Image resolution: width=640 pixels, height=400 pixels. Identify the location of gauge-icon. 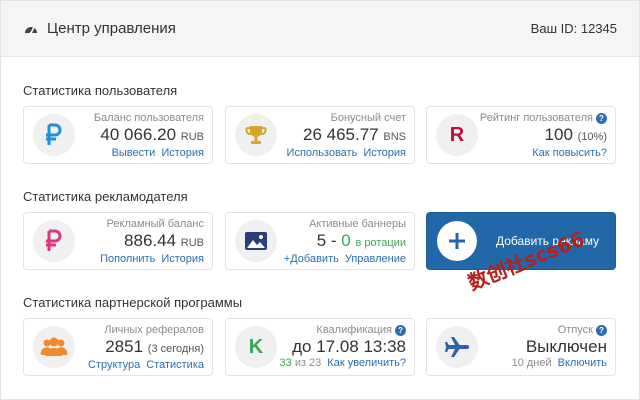
(31, 30).